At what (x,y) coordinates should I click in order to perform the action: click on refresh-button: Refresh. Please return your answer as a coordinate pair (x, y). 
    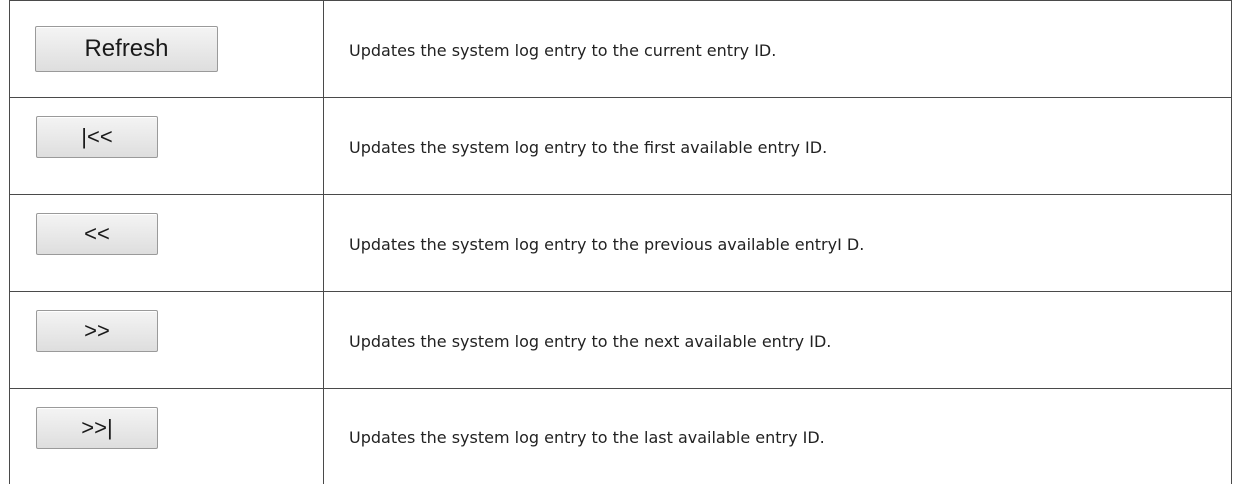
    Looking at the image, I should click on (126, 49).